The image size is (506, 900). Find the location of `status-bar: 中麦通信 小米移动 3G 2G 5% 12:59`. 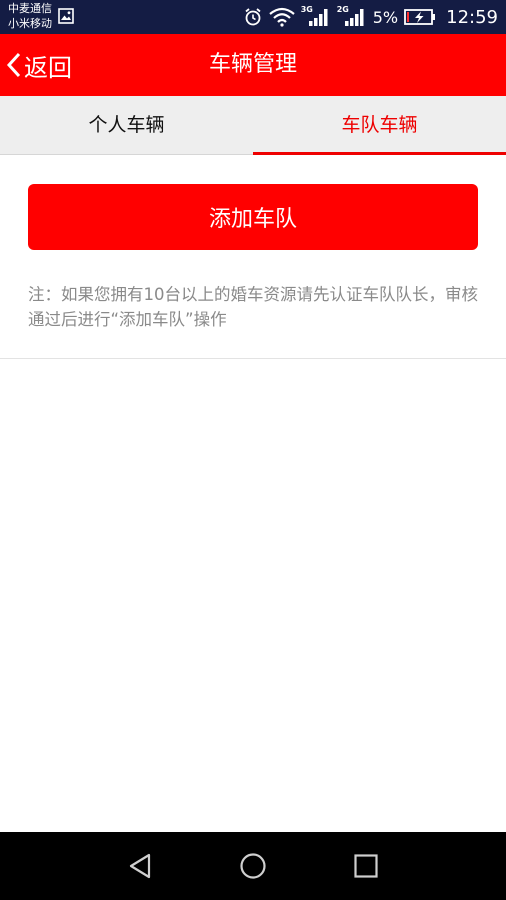

status-bar: 中麦通信 小米移动 3G 2G 5% 12:59 is located at coordinates (253, 17).